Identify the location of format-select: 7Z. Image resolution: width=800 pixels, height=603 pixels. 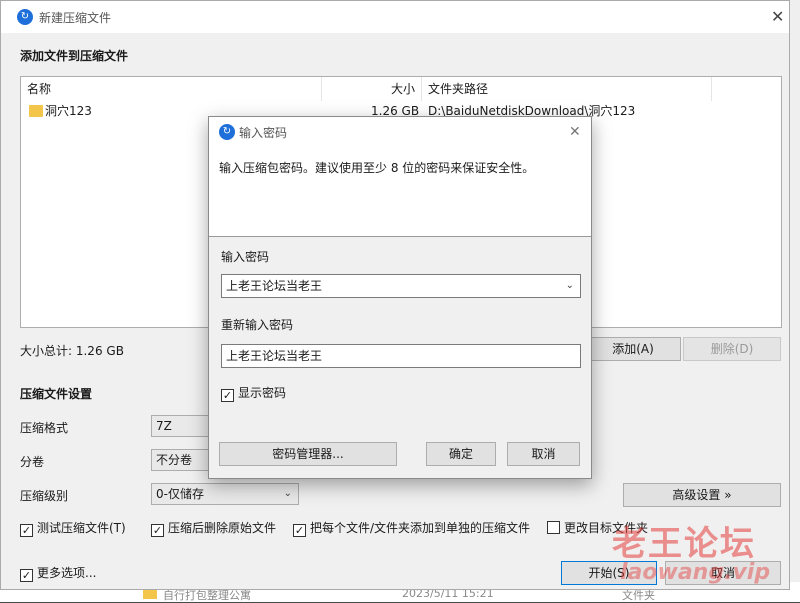
(181, 426).